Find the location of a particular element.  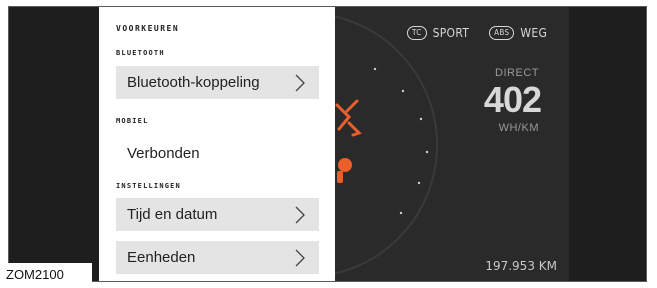

mode-sport: SPORT is located at coordinates (451, 33).